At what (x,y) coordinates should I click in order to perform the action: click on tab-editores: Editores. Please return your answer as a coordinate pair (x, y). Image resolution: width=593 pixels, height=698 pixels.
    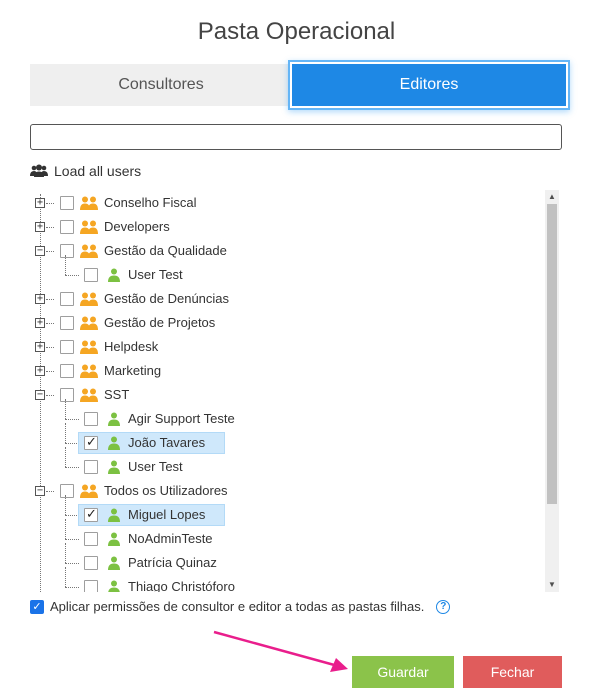
    Looking at the image, I should click on (429, 85).